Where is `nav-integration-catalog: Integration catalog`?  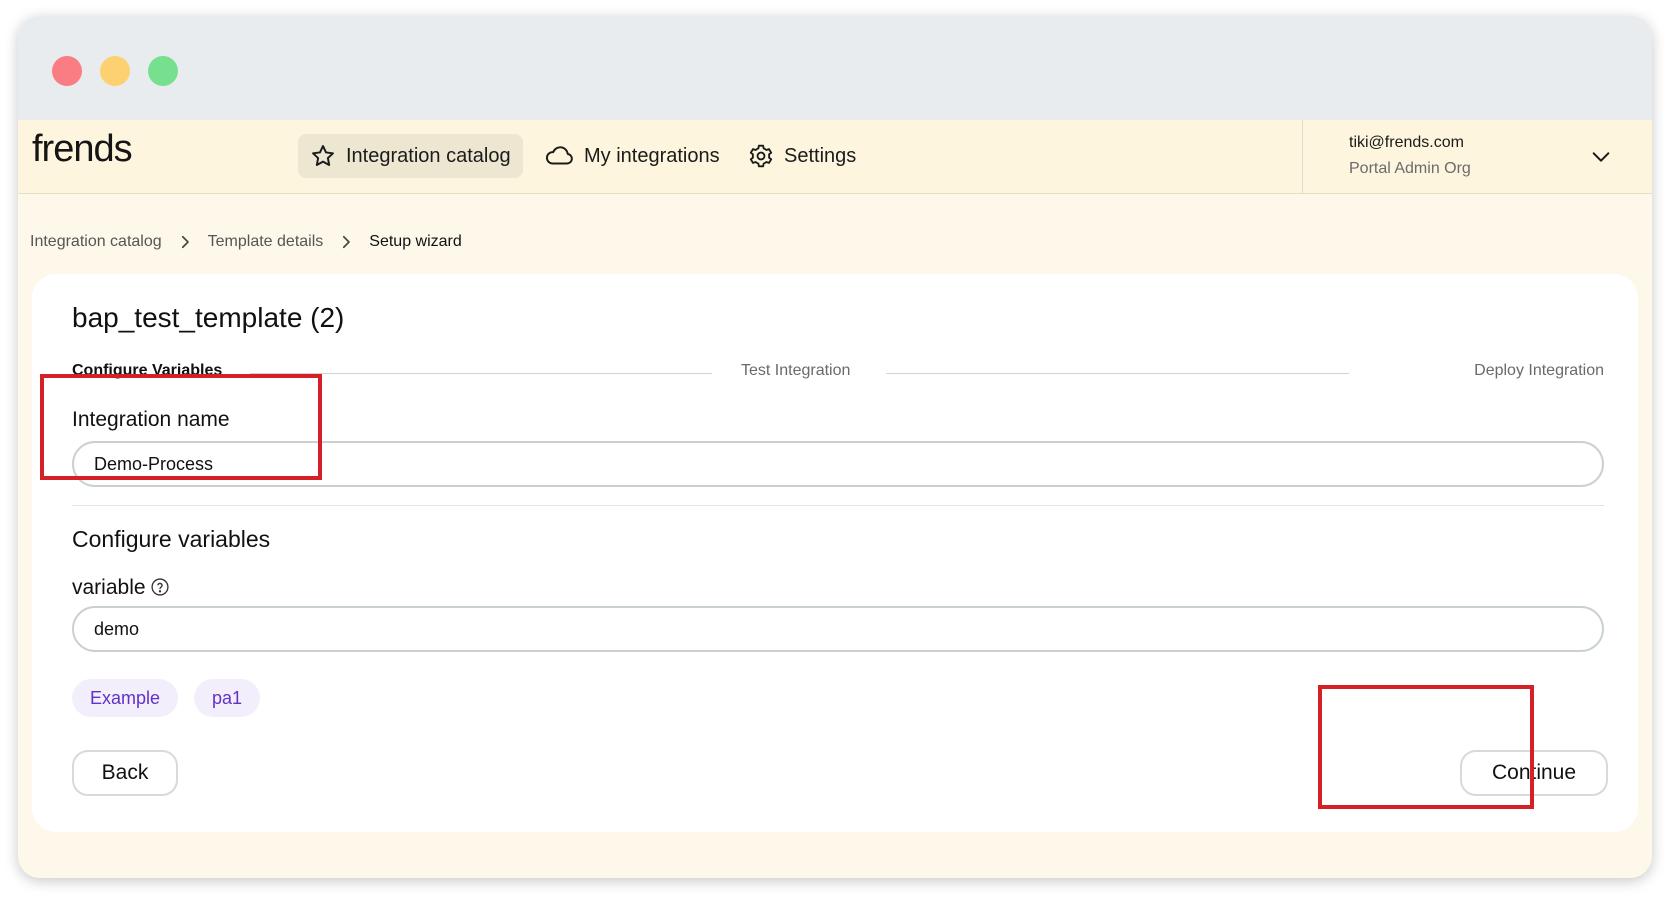 nav-integration-catalog: Integration catalog is located at coordinates (410, 156).